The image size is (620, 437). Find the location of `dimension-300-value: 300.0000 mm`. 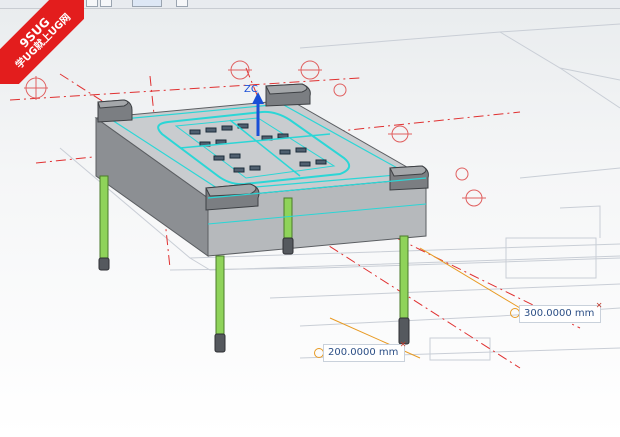

dimension-300-value: 300.0000 mm is located at coordinates (559, 313).